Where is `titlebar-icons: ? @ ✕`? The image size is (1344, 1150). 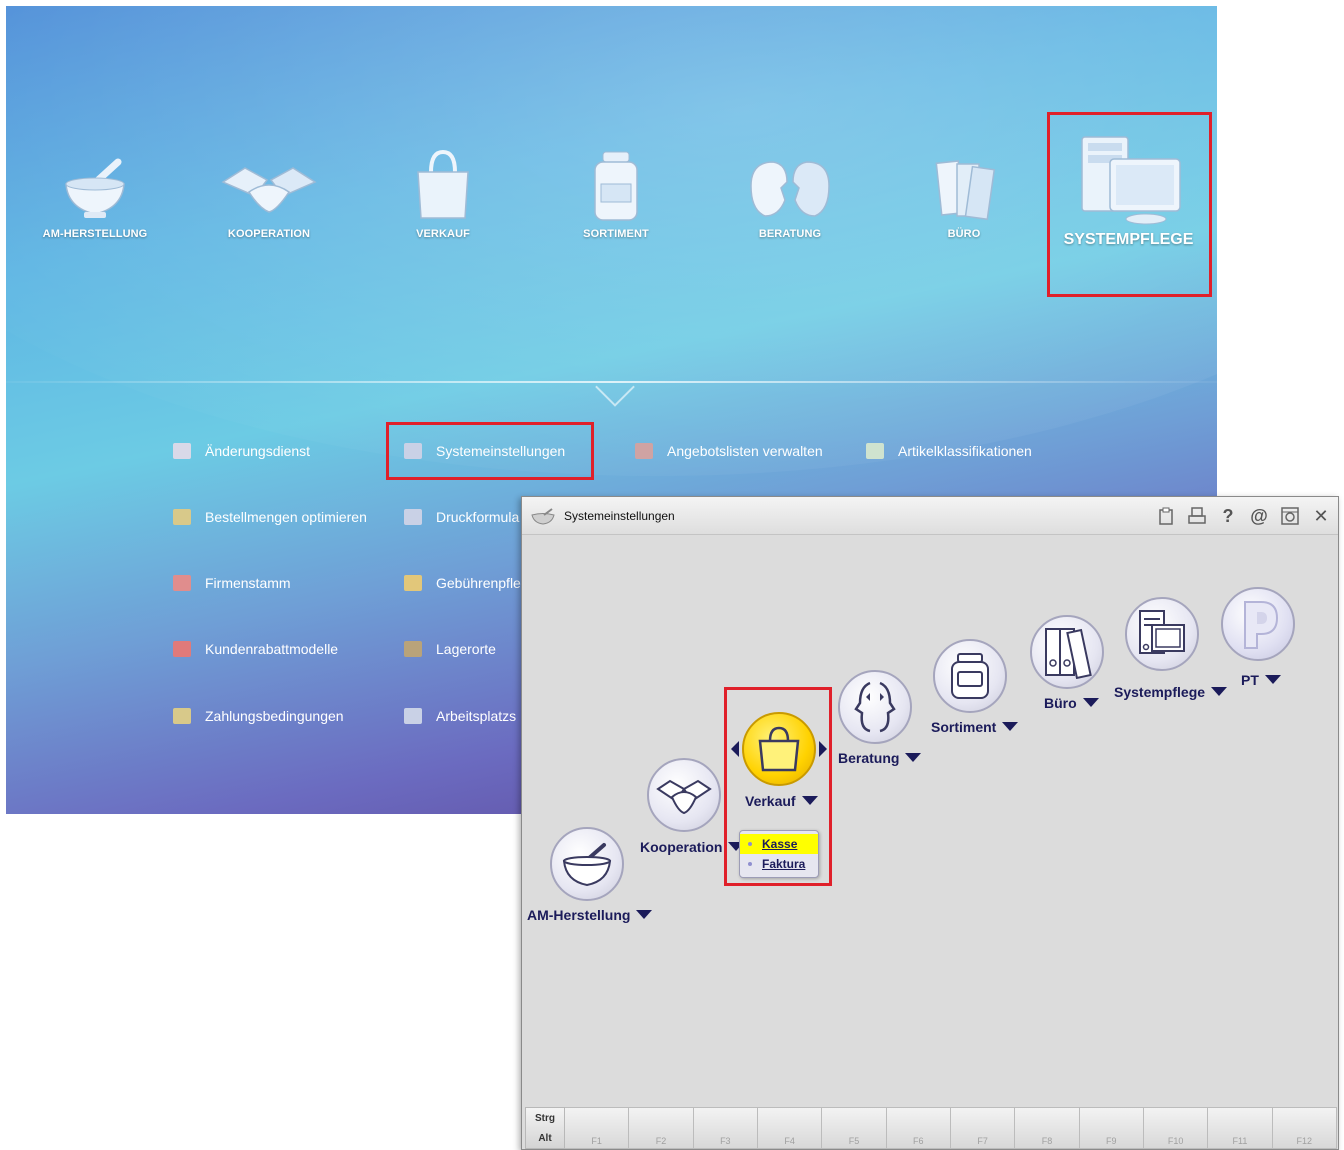 titlebar-icons: ? @ ✕ is located at coordinates (1243, 516).